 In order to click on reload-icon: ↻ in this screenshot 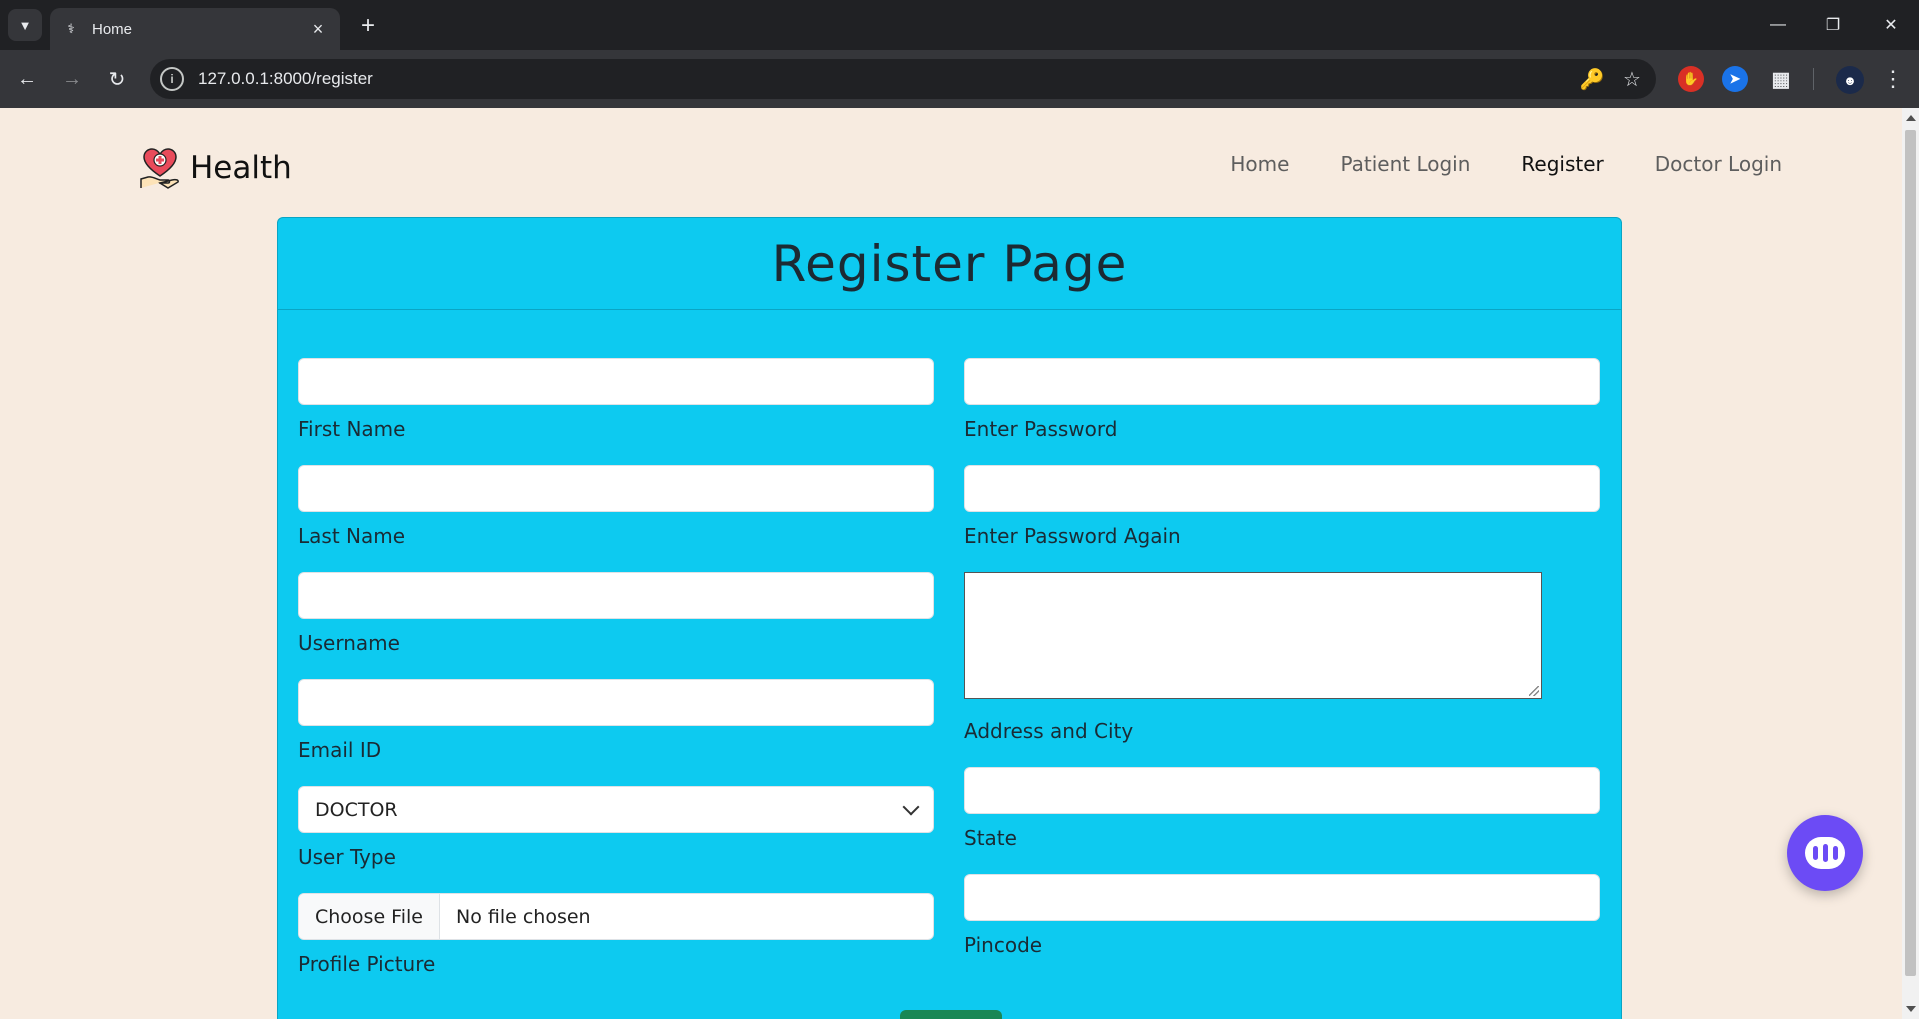, I will do `click(117, 79)`.